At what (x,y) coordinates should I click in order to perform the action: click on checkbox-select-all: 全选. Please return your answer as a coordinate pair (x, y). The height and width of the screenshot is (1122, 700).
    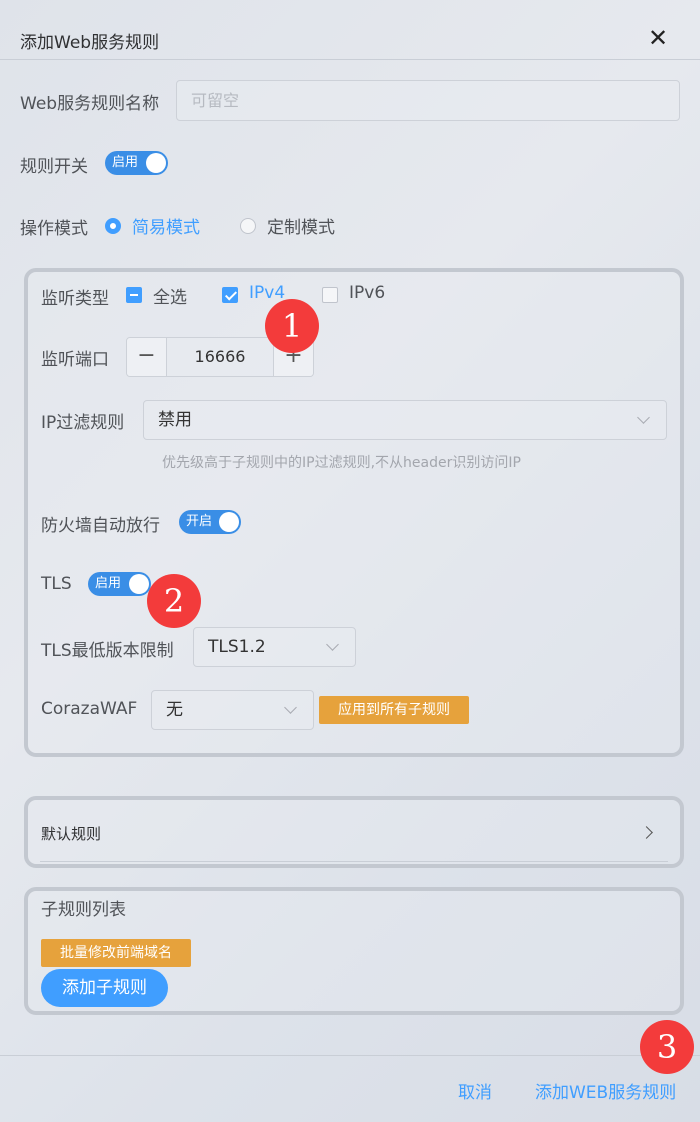
    Looking at the image, I should click on (161, 295).